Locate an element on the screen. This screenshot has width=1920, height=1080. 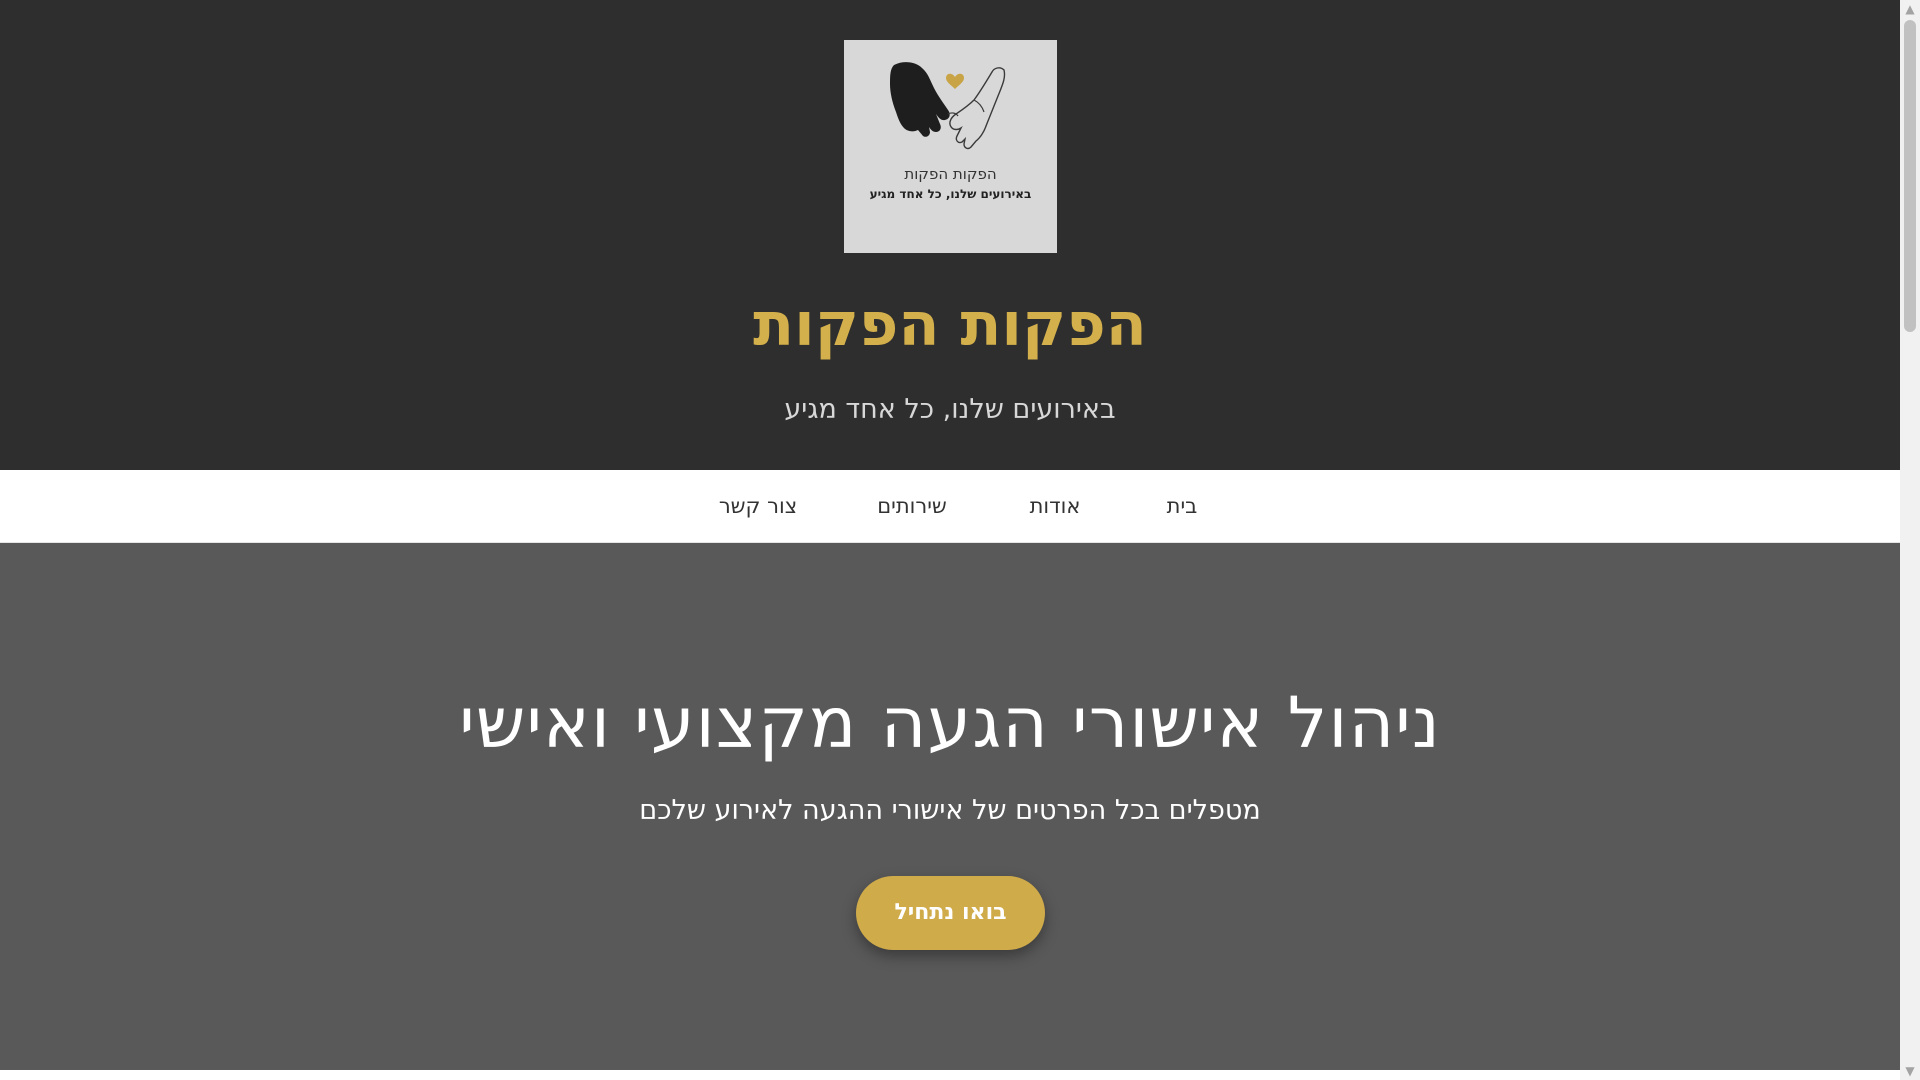
get-started-button: בואו נתחיל is located at coordinates (950, 913).